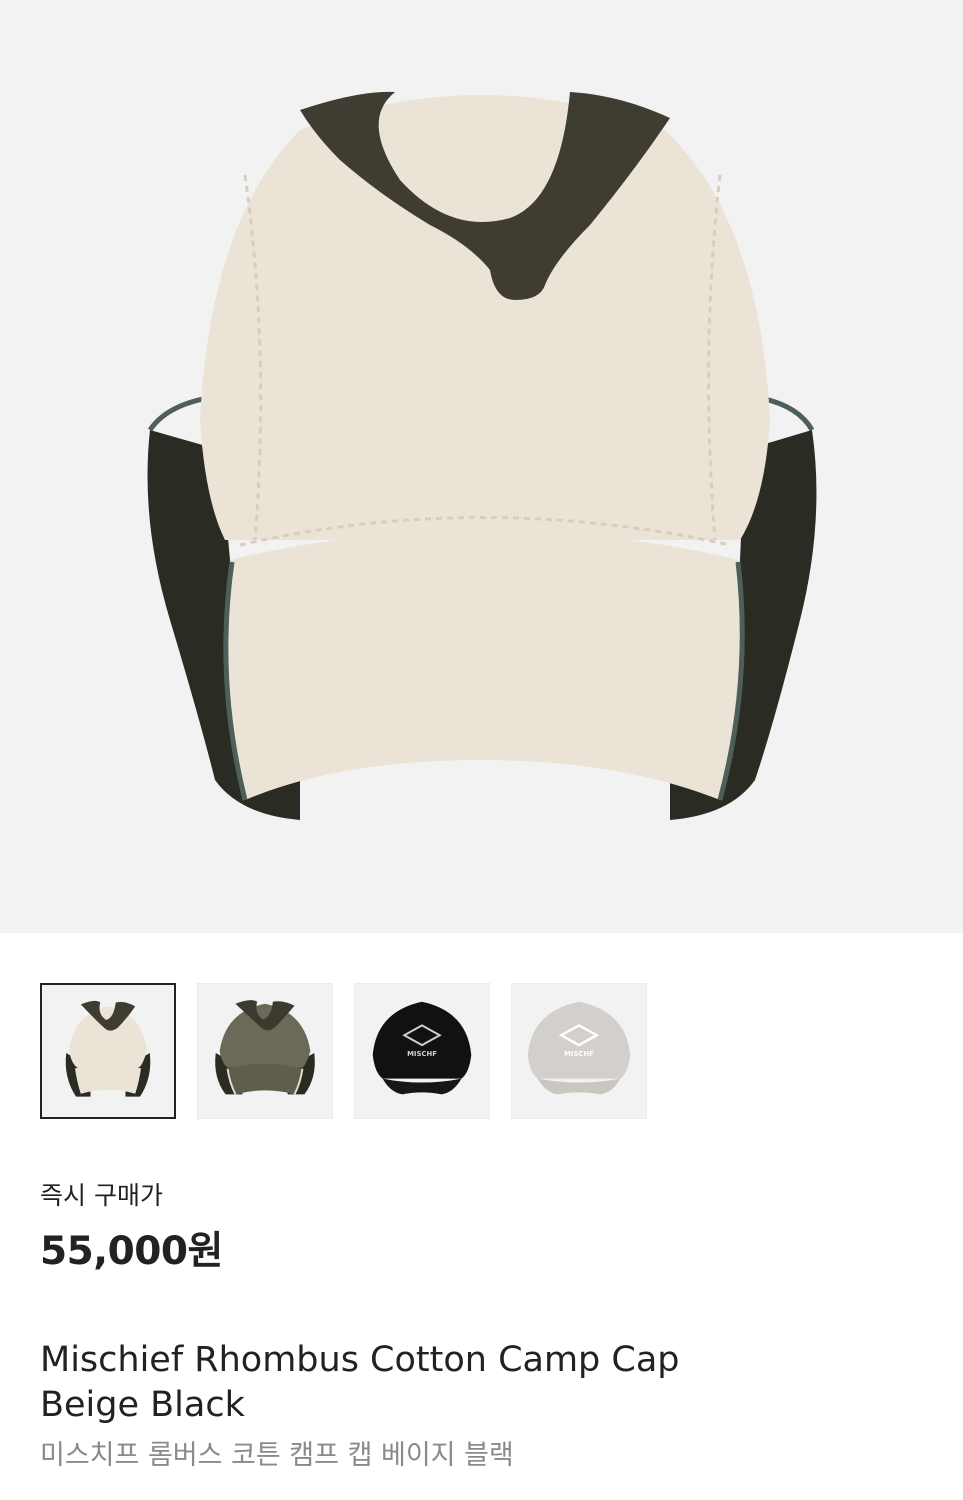 This screenshot has height=1500, width=963. What do you see at coordinates (101, 1195) in the screenshot?
I see `price-label: 즉시 구매가` at bounding box center [101, 1195].